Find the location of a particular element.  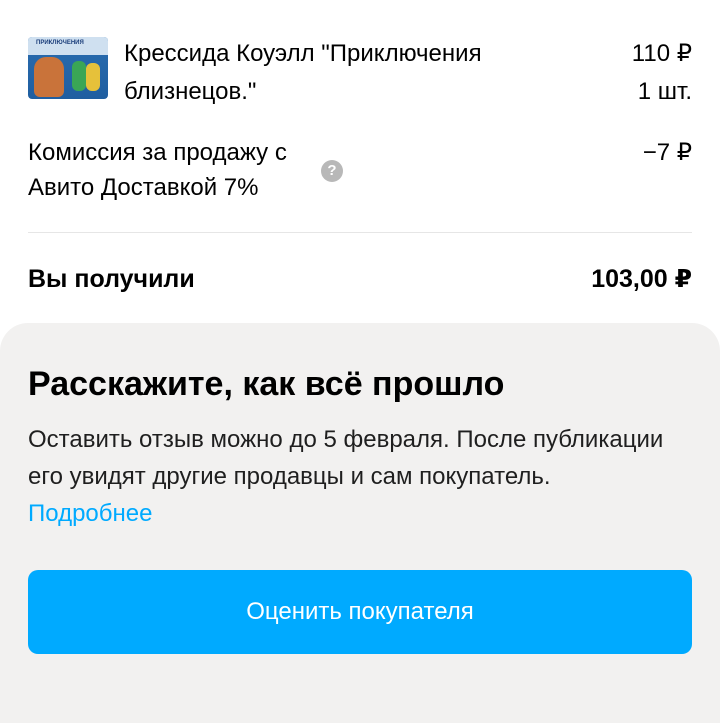

question-circle-icon: ? is located at coordinates (332, 171).